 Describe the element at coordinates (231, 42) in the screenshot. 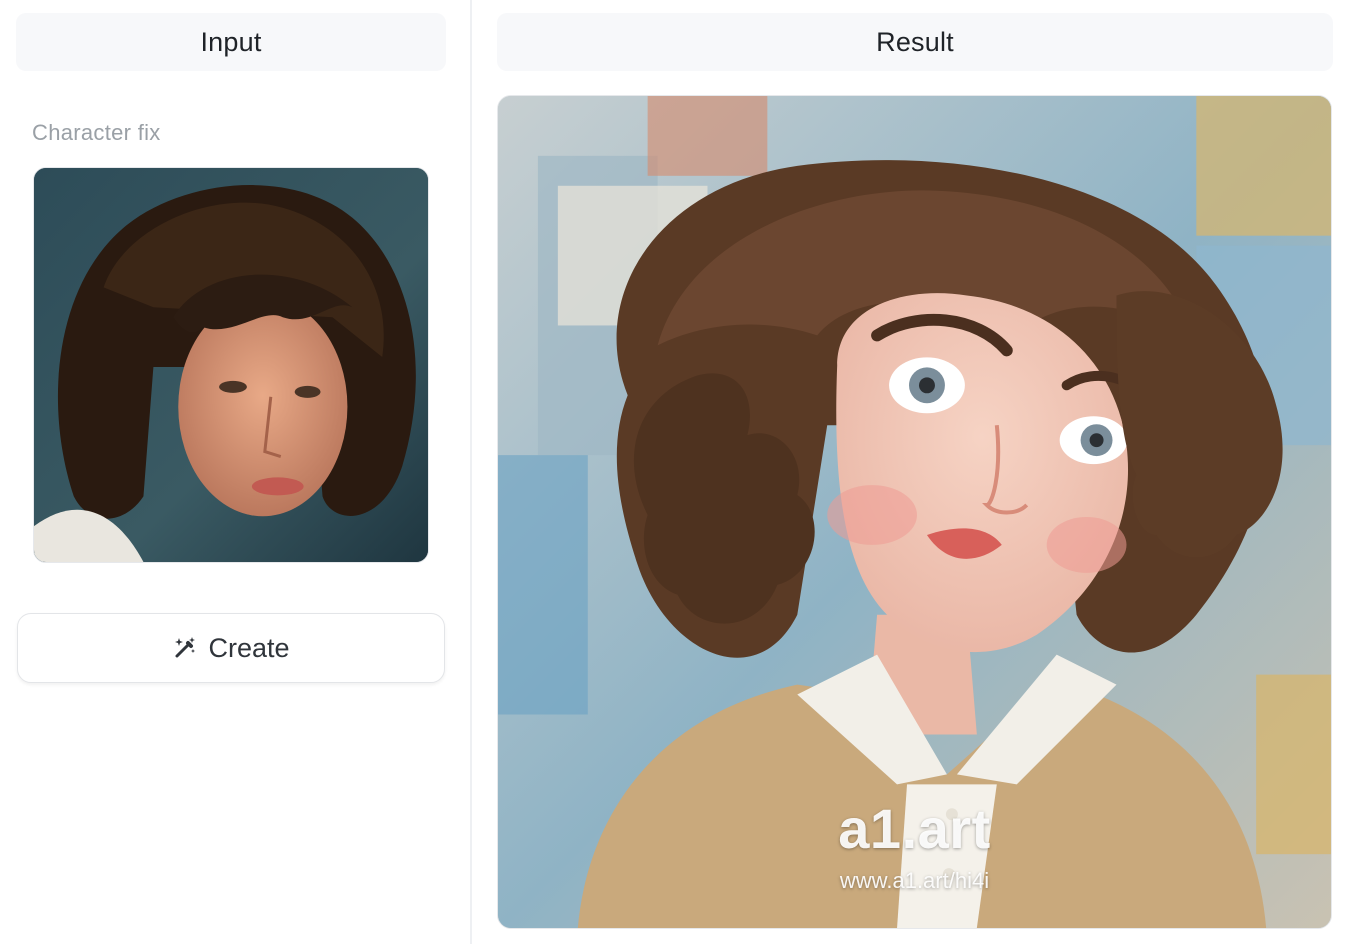

I see `input-panel-header: Input` at that location.